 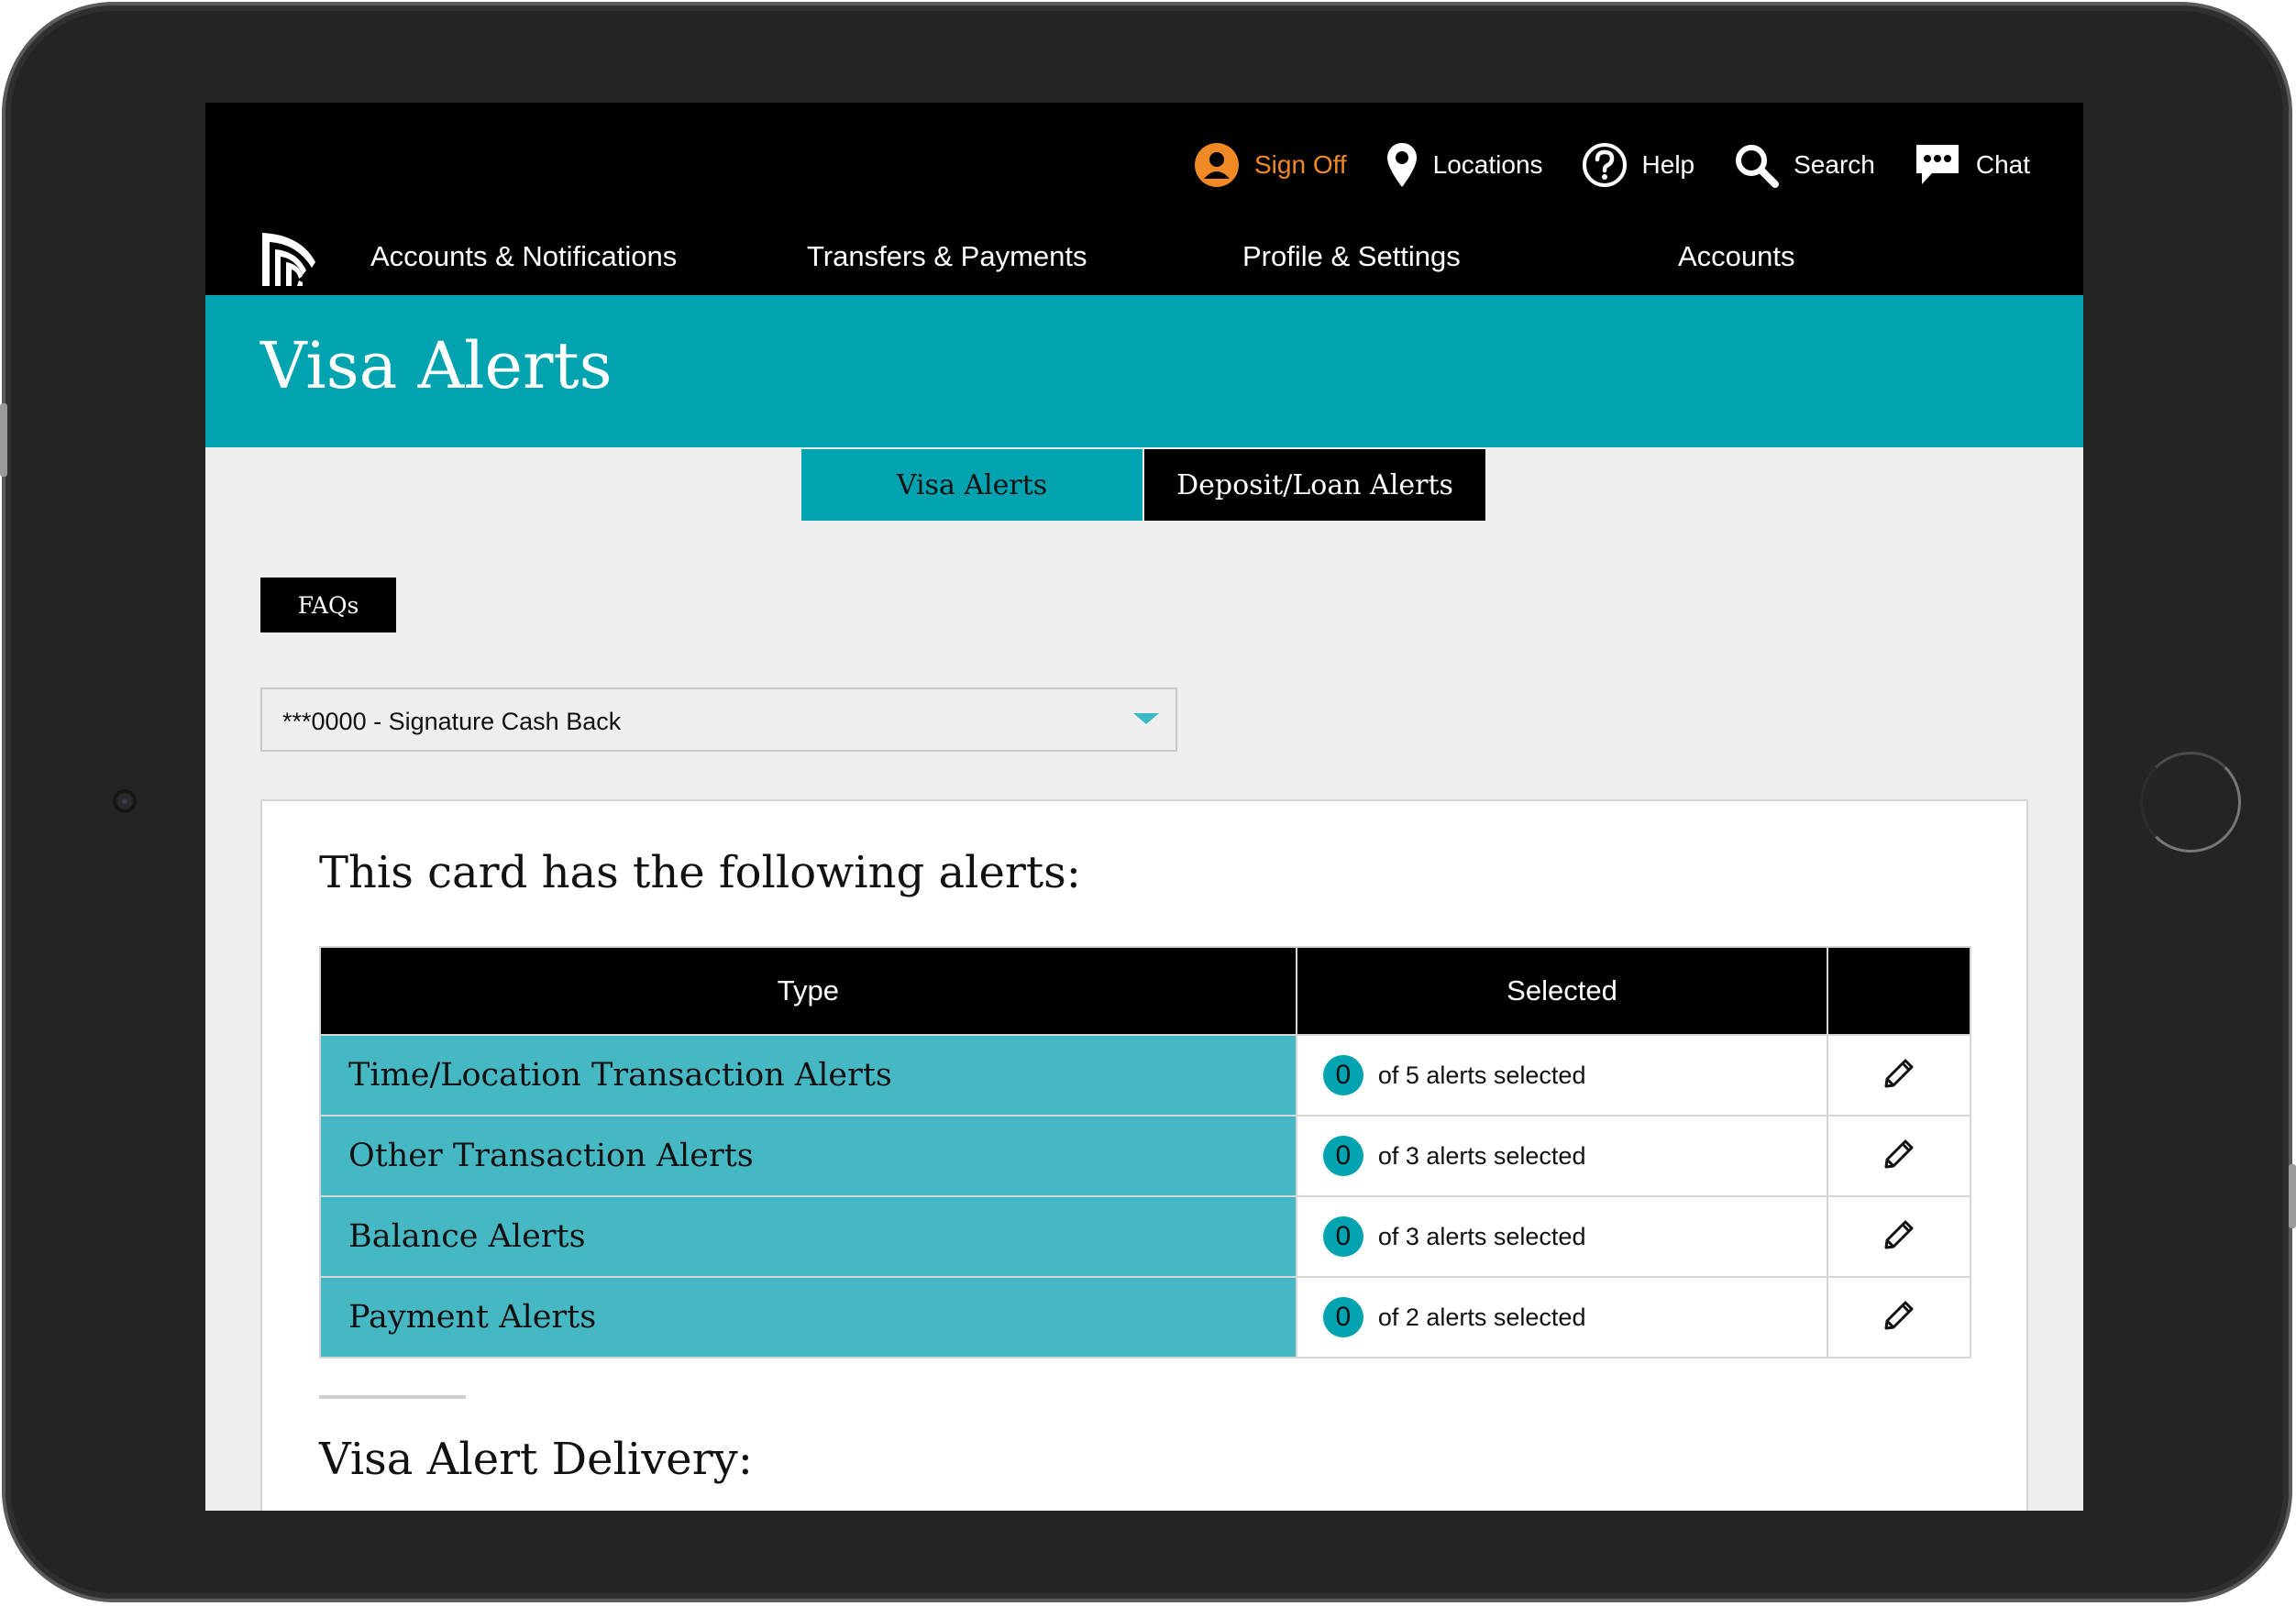 What do you see at coordinates (1401, 165) in the screenshot?
I see `map-pin-icon` at bounding box center [1401, 165].